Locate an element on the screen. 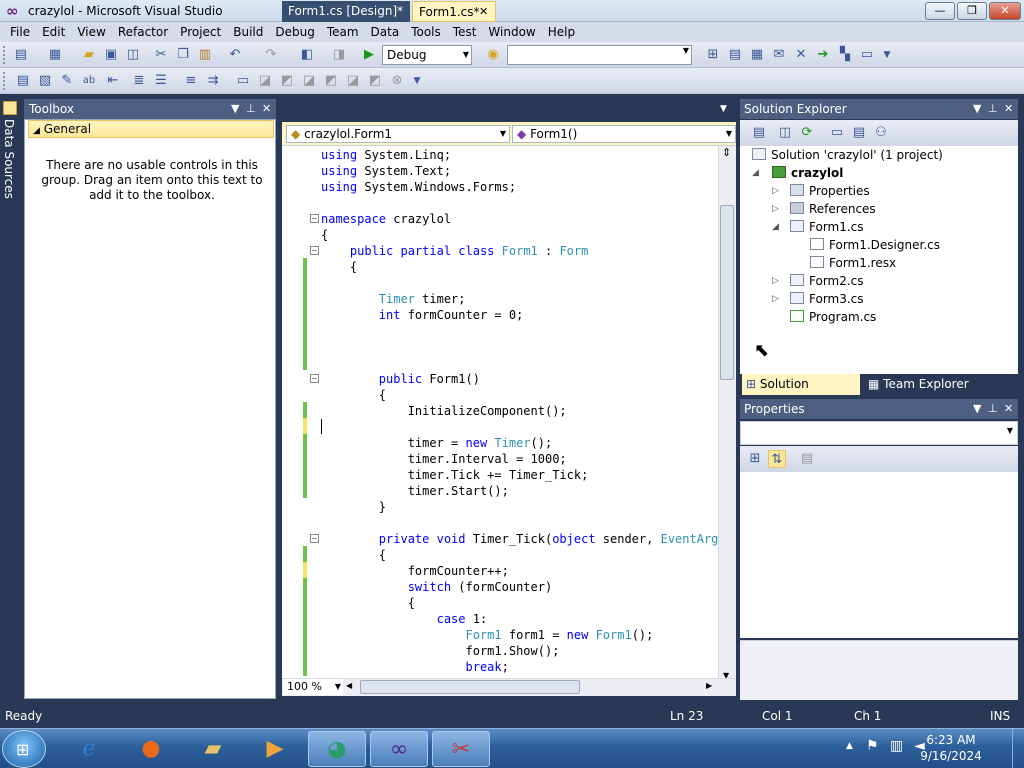 The width and height of the screenshot is (1024, 768). visual-studio-taskbar-icon: ∞ is located at coordinates (399, 749).